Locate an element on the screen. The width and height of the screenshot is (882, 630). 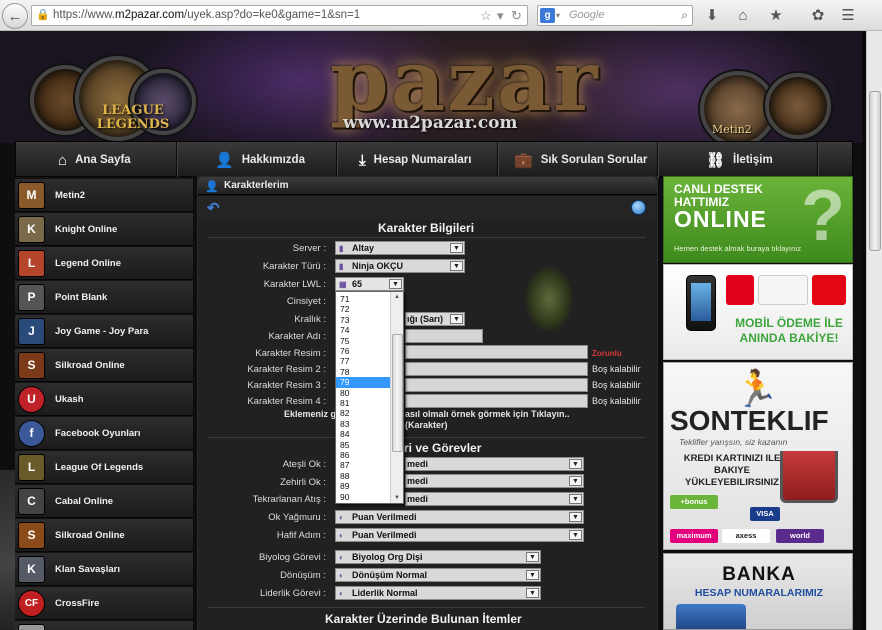
name-input is located at coordinates (444, 336).